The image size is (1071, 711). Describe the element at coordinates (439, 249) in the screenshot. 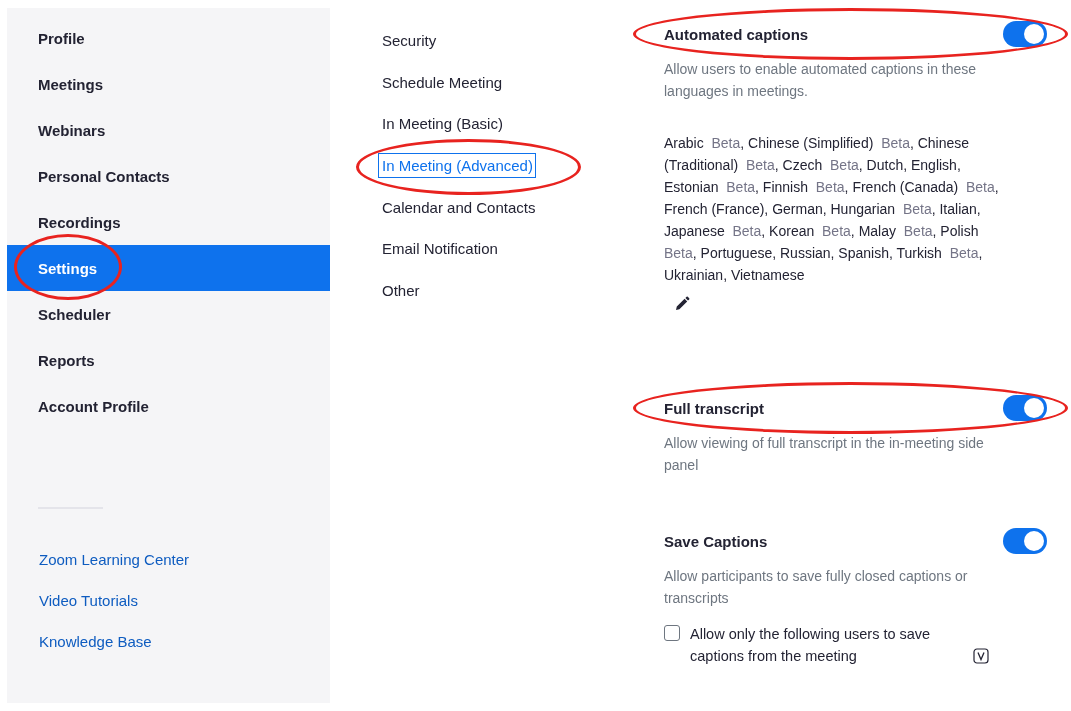

I see `settings-tab: Email Notification` at that location.